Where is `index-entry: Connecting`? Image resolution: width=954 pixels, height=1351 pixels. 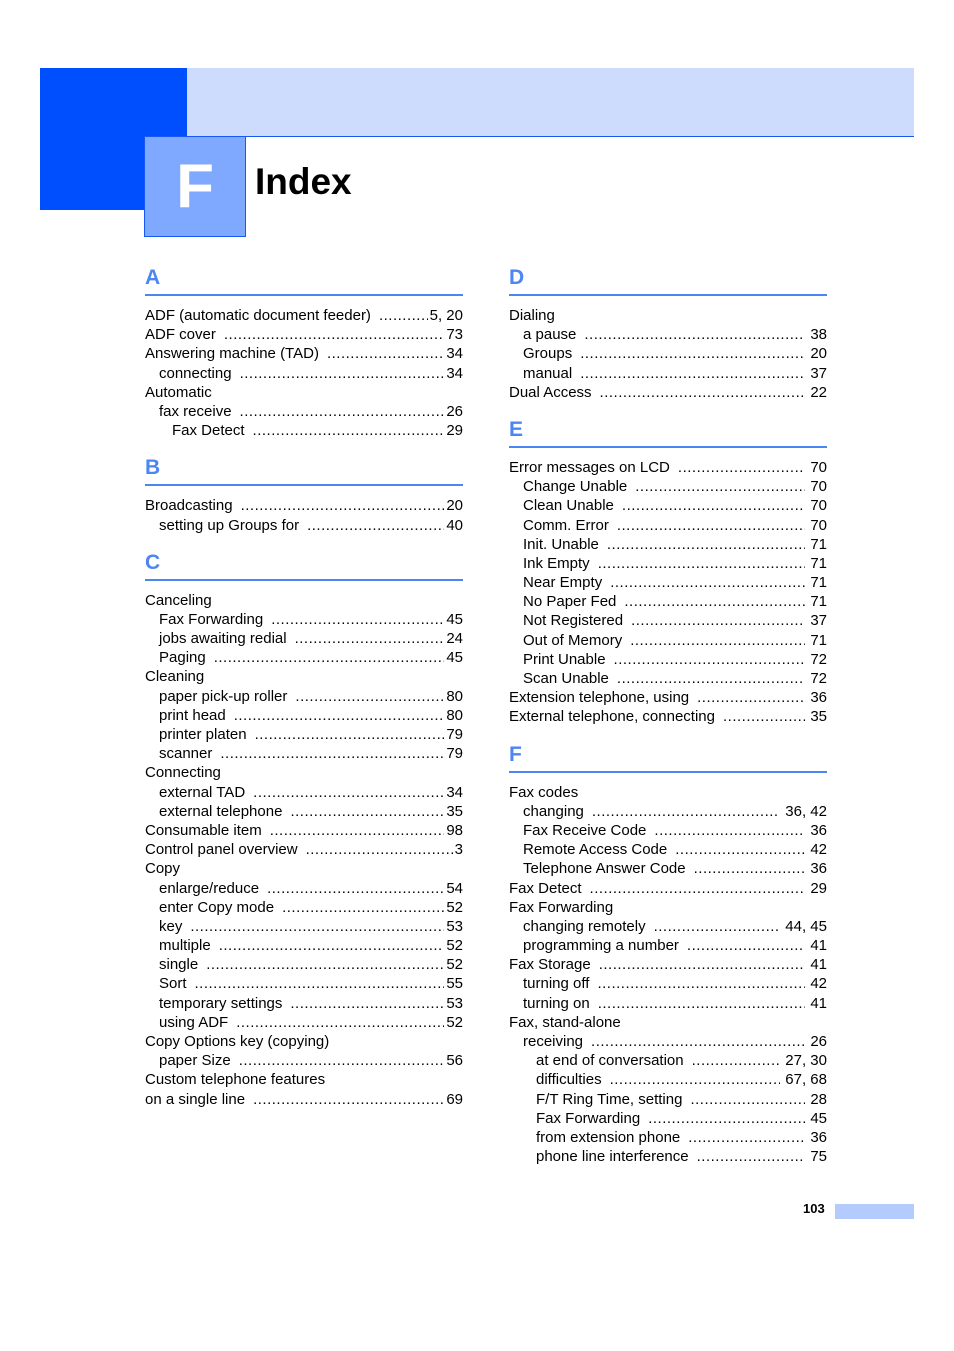
index-entry: Connecting is located at coordinates (304, 772).